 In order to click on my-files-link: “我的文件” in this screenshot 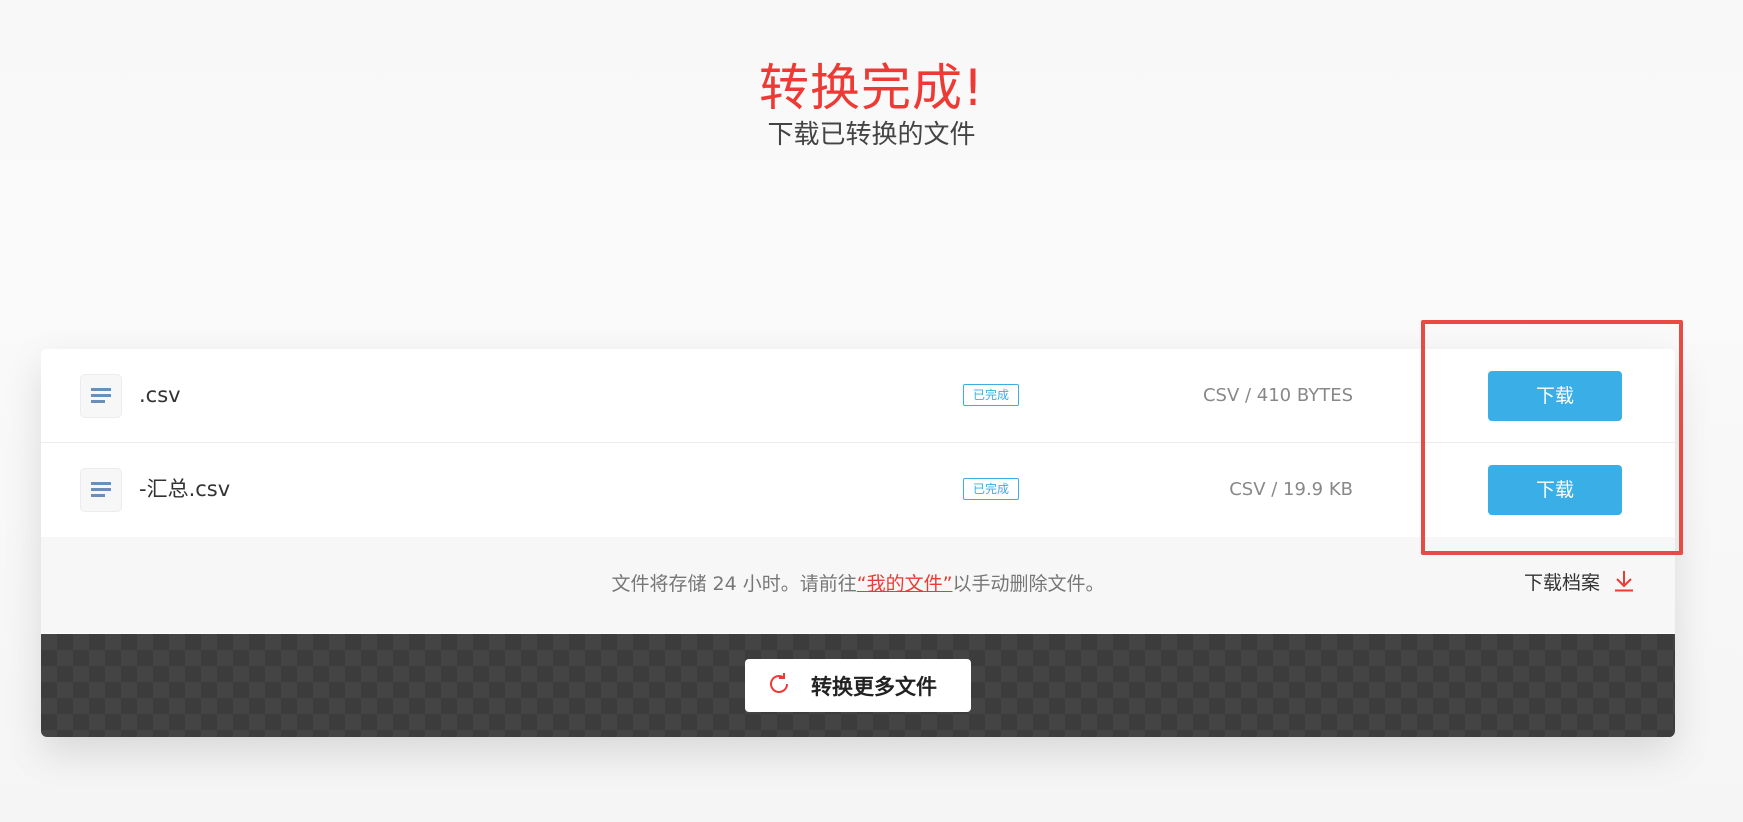, I will do `click(905, 584)`.